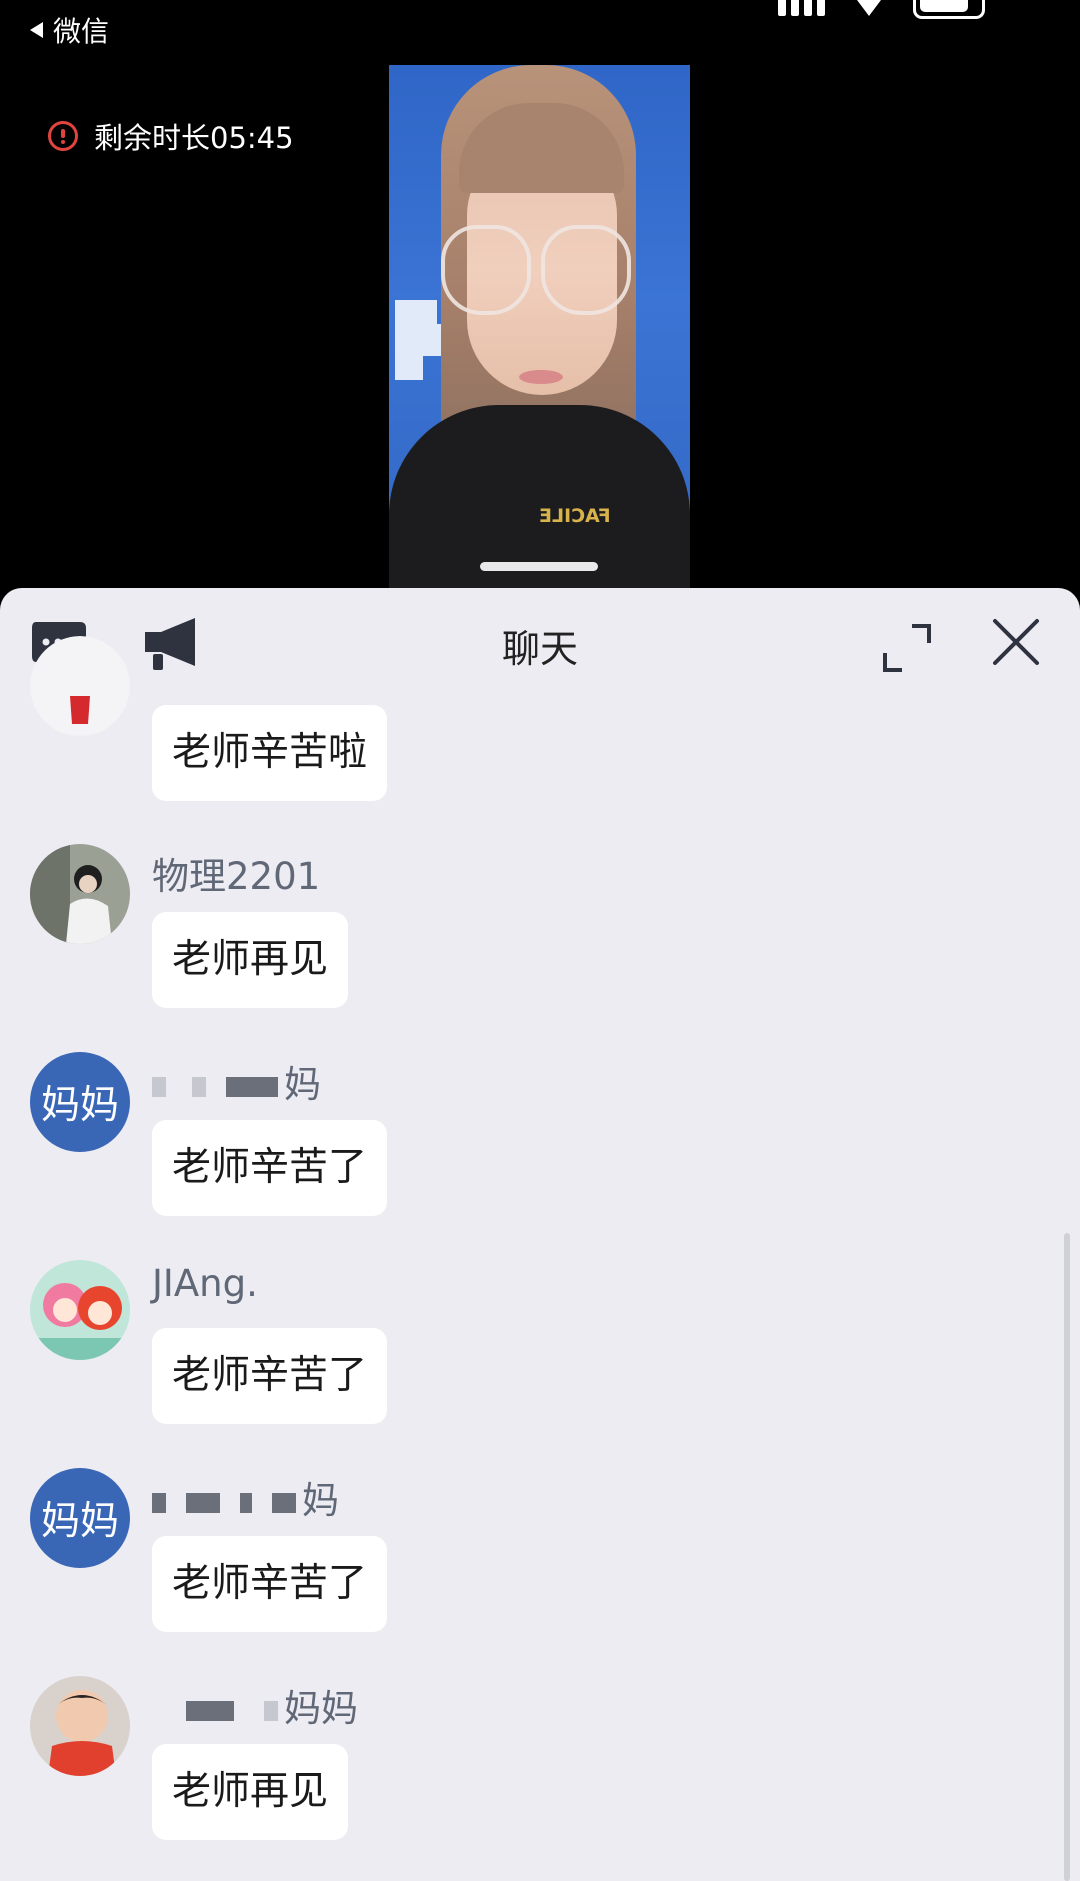 This screenshot has width=1080, height=1881. I want to click on status-icons, so click(881, 9).